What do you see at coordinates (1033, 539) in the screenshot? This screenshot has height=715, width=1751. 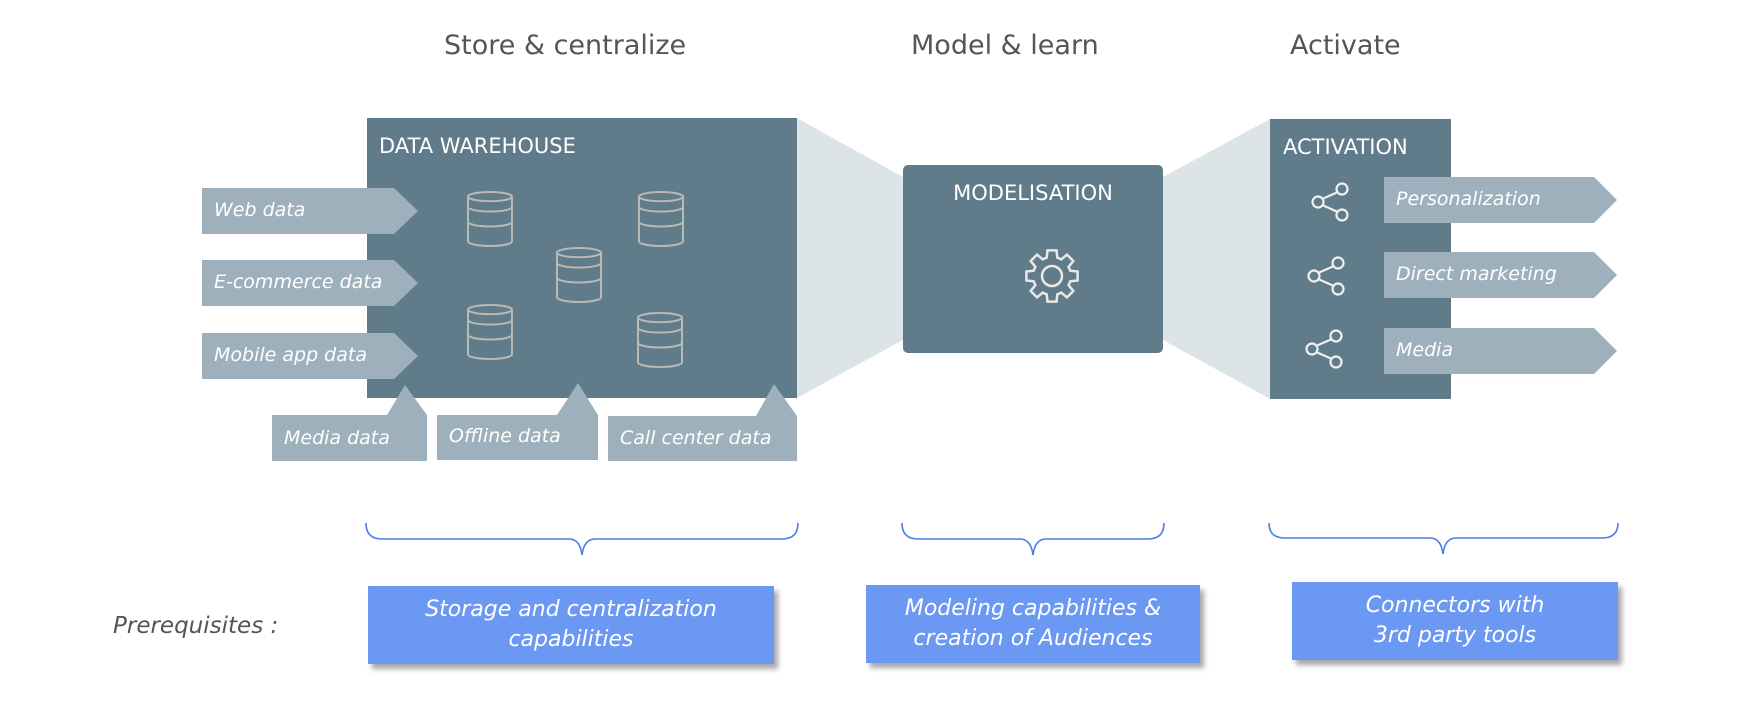 I see `brace-model` at bounding box center [1033, 539].